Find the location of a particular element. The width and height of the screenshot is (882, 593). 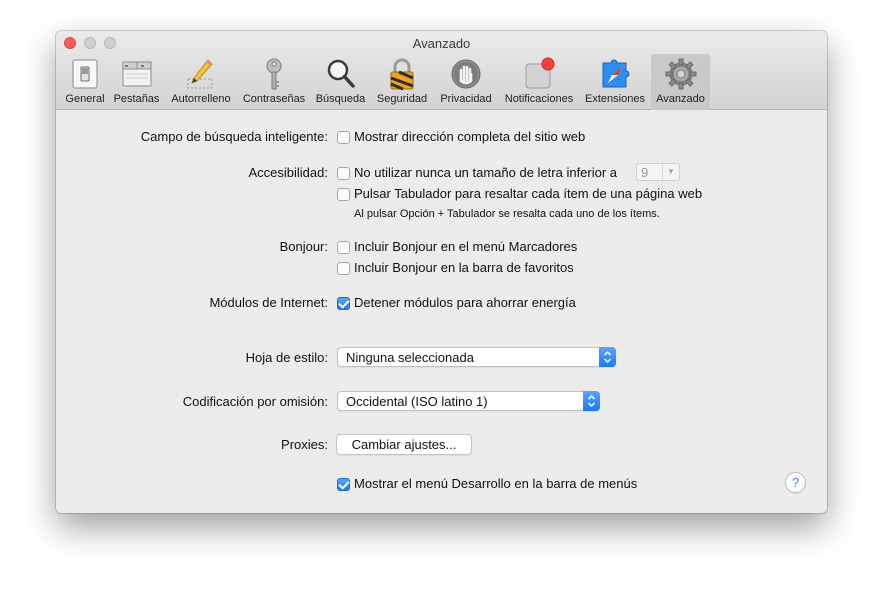

tab-general: General is located at coordinates (85, 82).